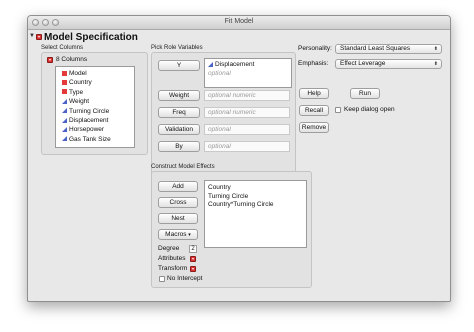 This screenshot has height=332, width=474. Describe the element at coordinates (247, 112) in the screenshot. I see `freq-role-field: optional numeric` at that location.